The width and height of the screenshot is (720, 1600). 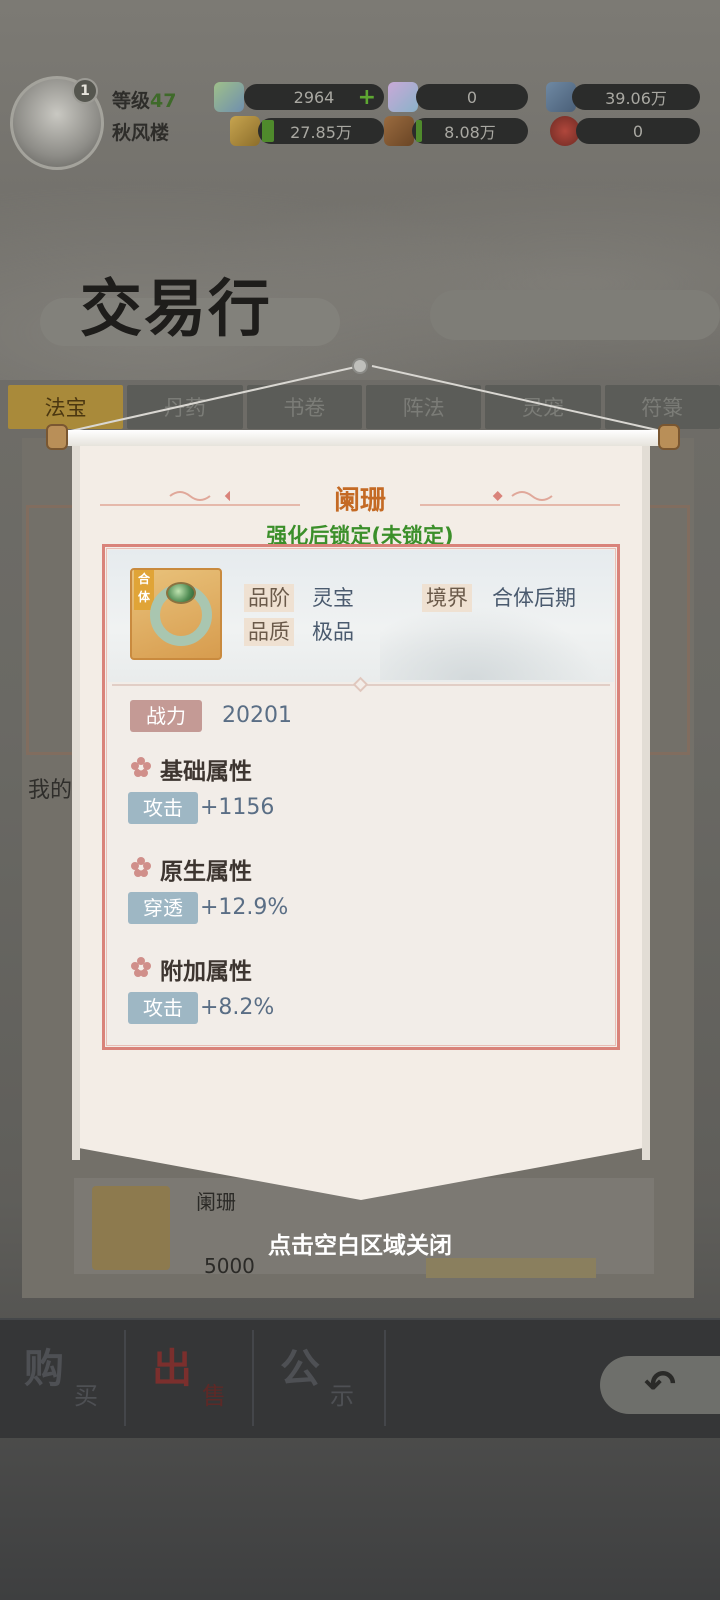 I want to click on cloud-ornament, so click(x=575, y=315).